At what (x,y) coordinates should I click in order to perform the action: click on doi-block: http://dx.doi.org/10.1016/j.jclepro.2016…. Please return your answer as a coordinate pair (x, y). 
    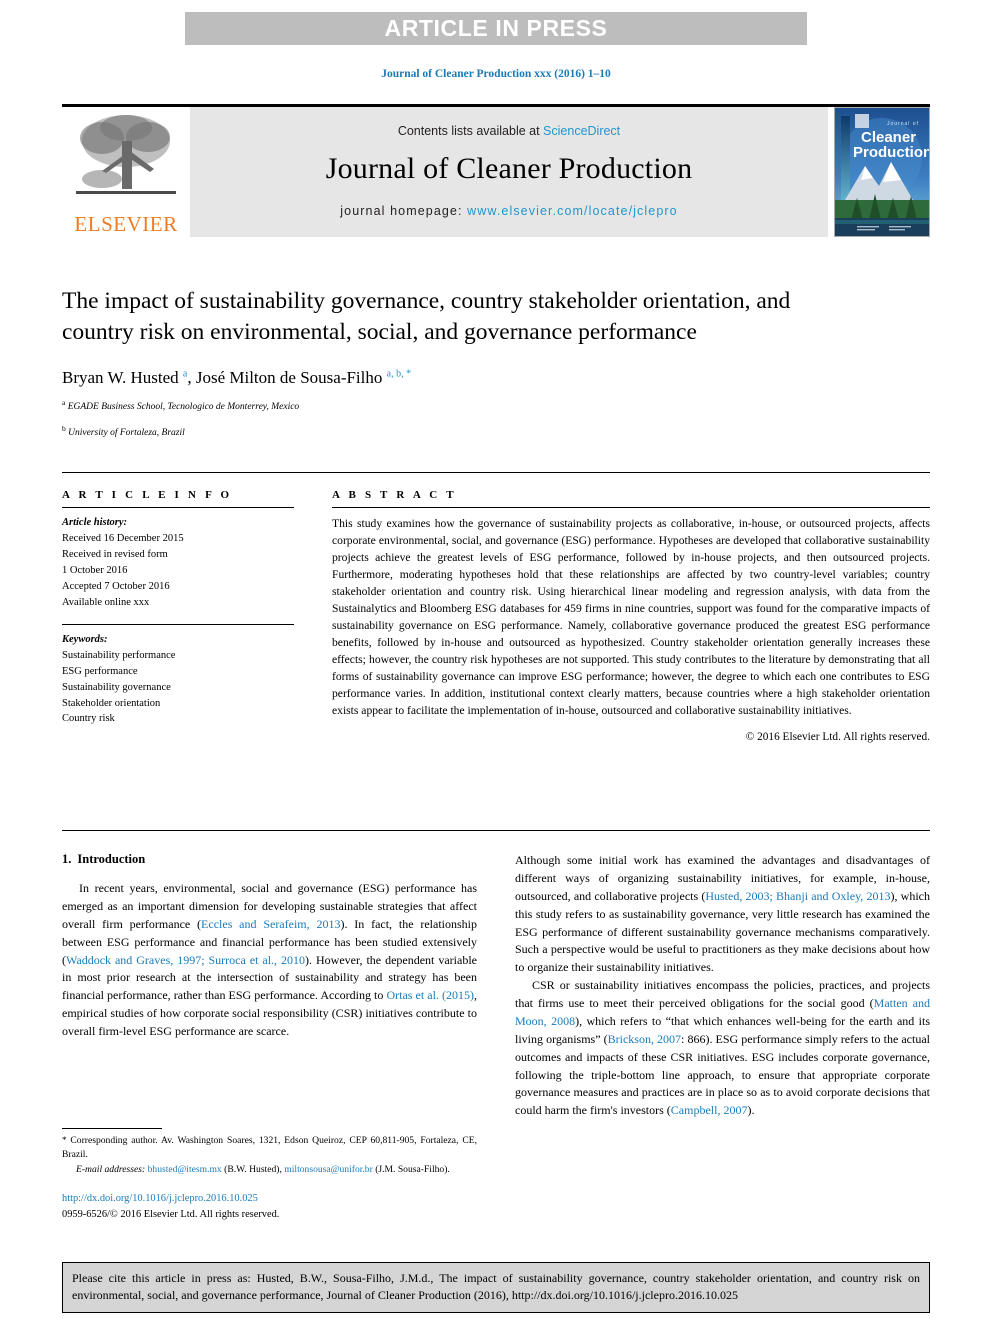
    Looking at the image, I should click on (269, 1206).